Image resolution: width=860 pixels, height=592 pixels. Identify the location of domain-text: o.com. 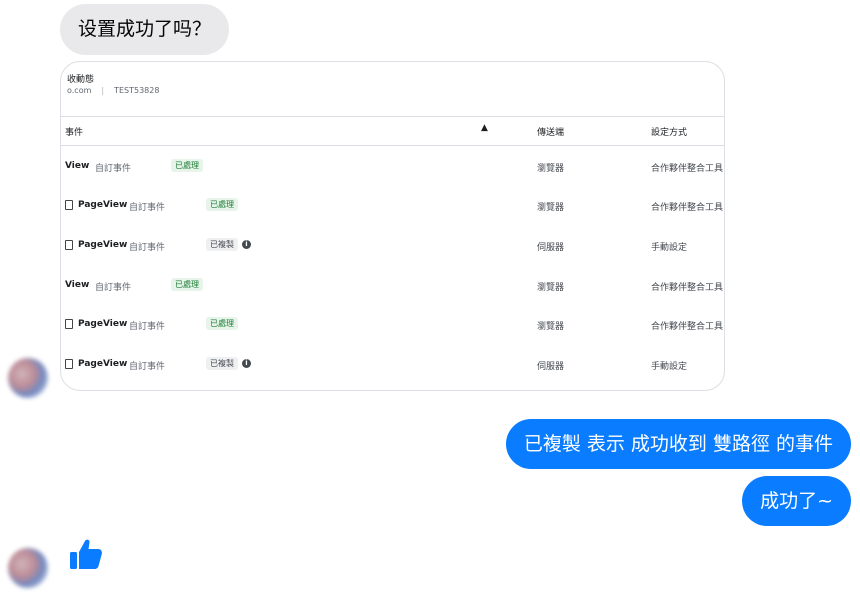
(79, 90).